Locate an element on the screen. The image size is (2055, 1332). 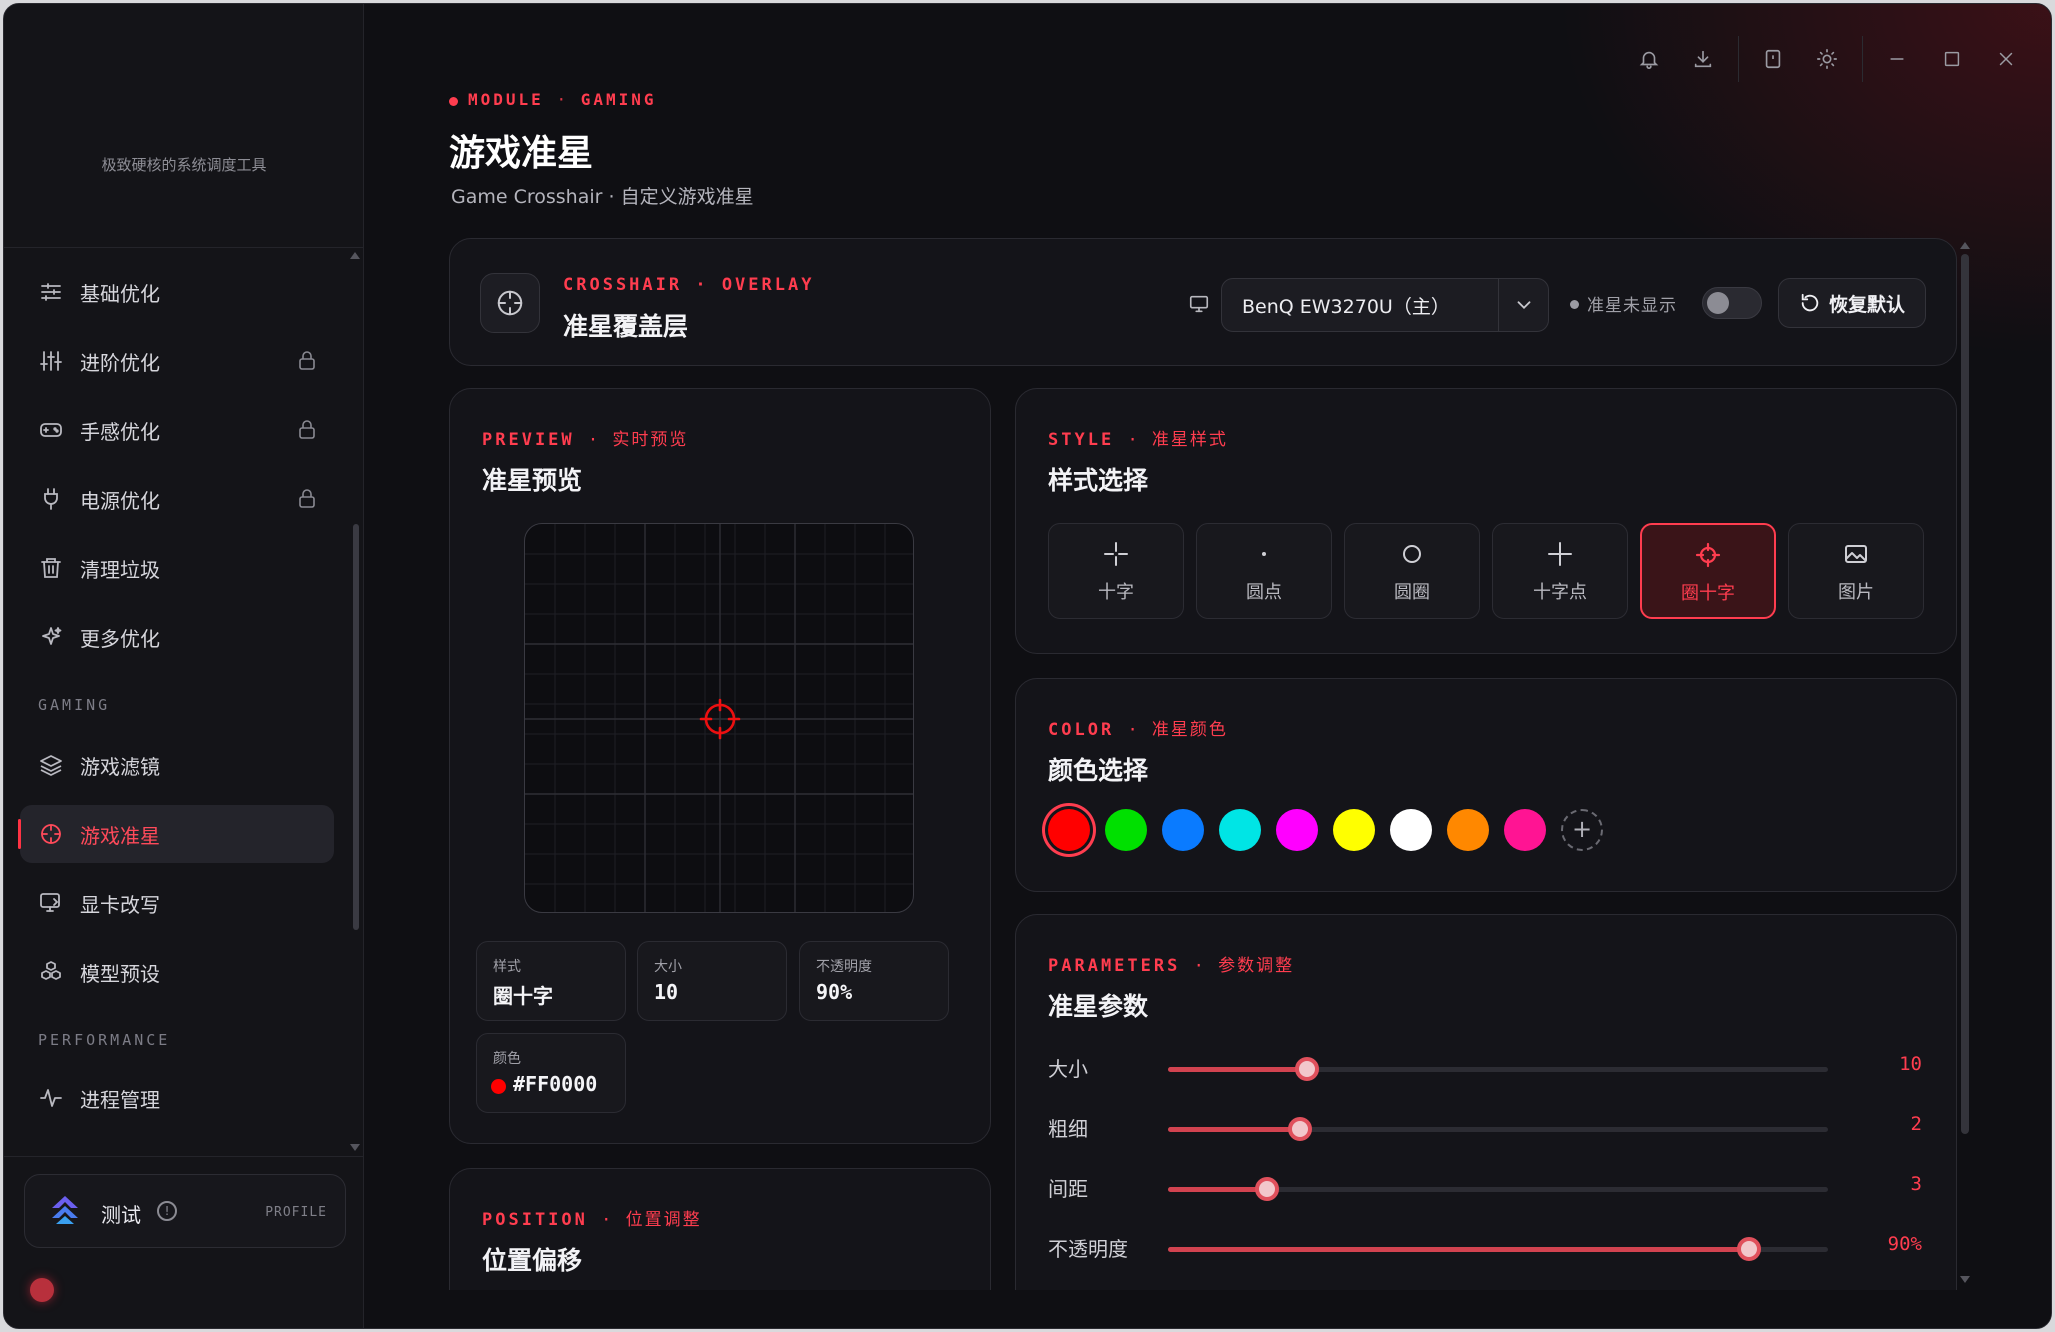
color-card: COLOR · 准星颜色 颜色选择 + is located at coordinates (1486, 785).